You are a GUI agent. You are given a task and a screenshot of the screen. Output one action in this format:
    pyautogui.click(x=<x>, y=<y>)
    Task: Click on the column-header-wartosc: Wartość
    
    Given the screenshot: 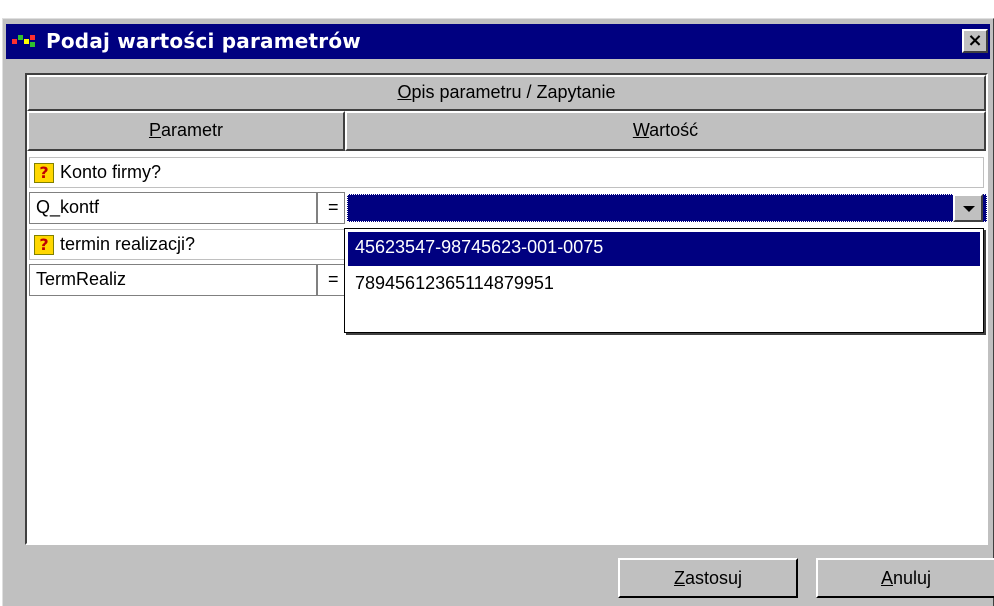 What is the action you would take?
    pyautogui.click(x=665, y=131)
    